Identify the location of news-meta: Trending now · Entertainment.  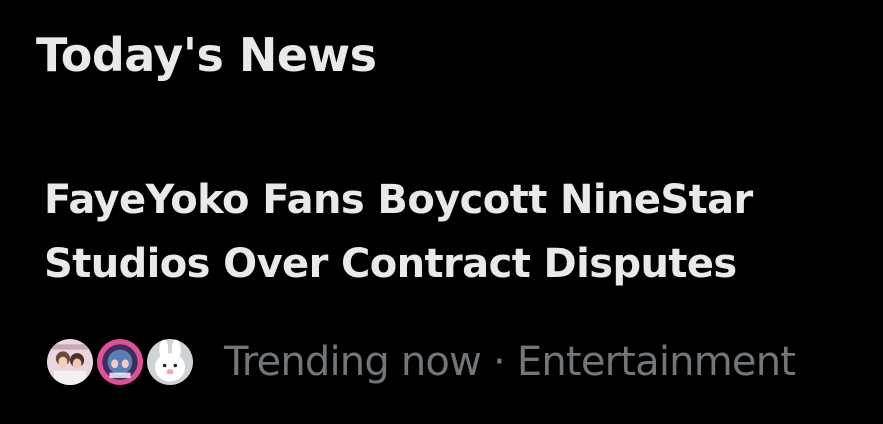
(463, 362).